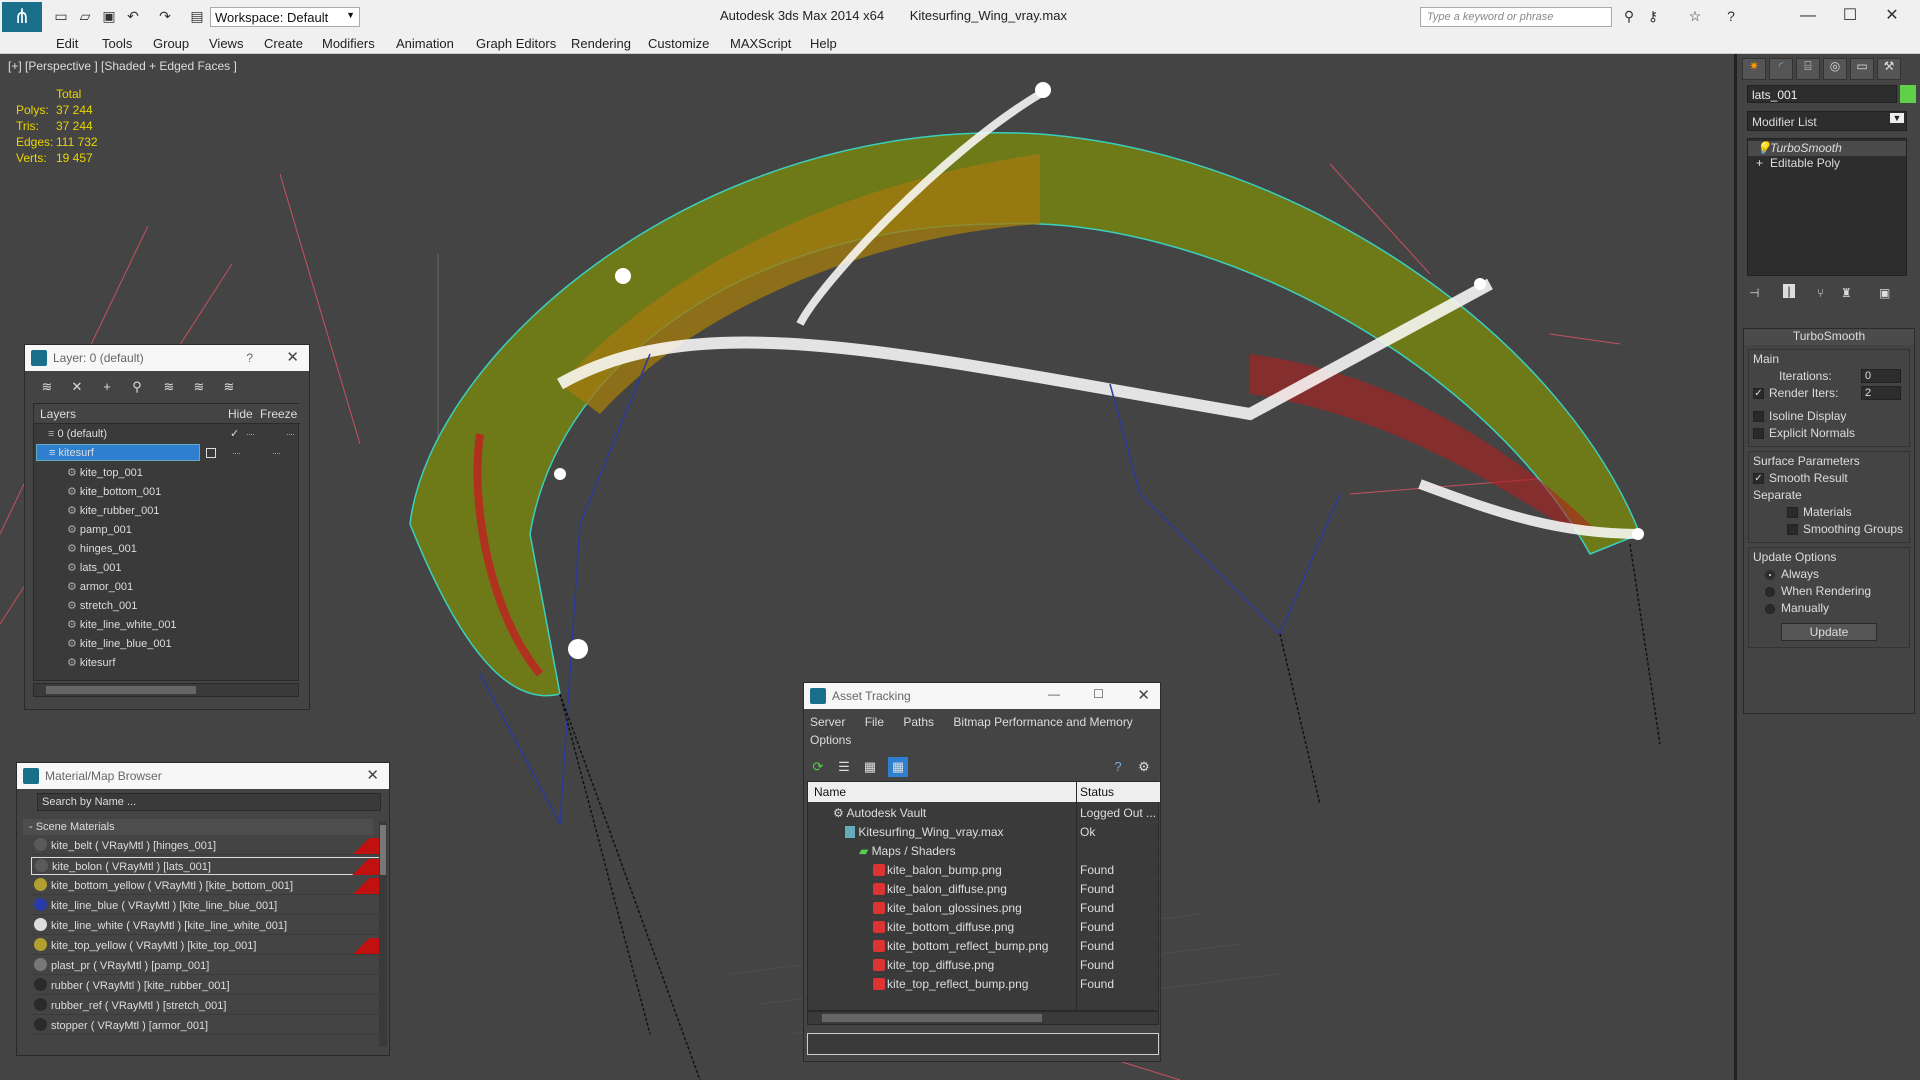 This screenshot has height=1080, width=1920. What do you see at coordinates (1829, 433) in the screenshot?
I see `explicit-normals-row: Explicit Normals` at bounding box center [1829, 433].